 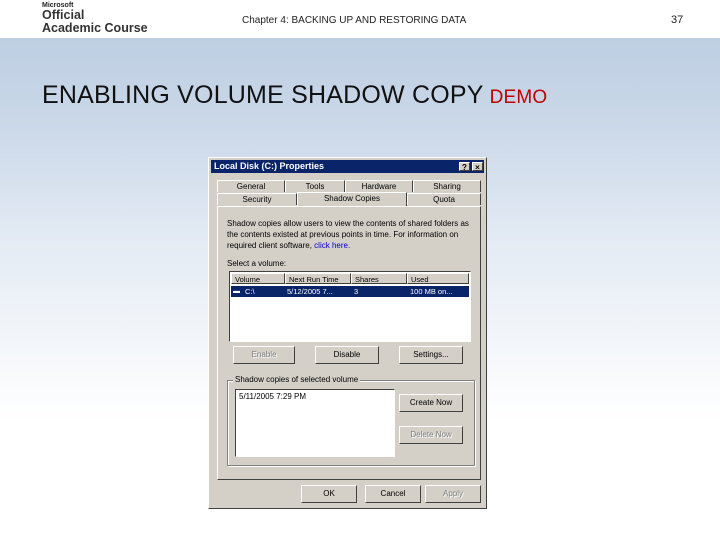 I want to click on microsoft-official-academic-course-logo: Microsoft Official Academic Course, so click(x=95, y=18).